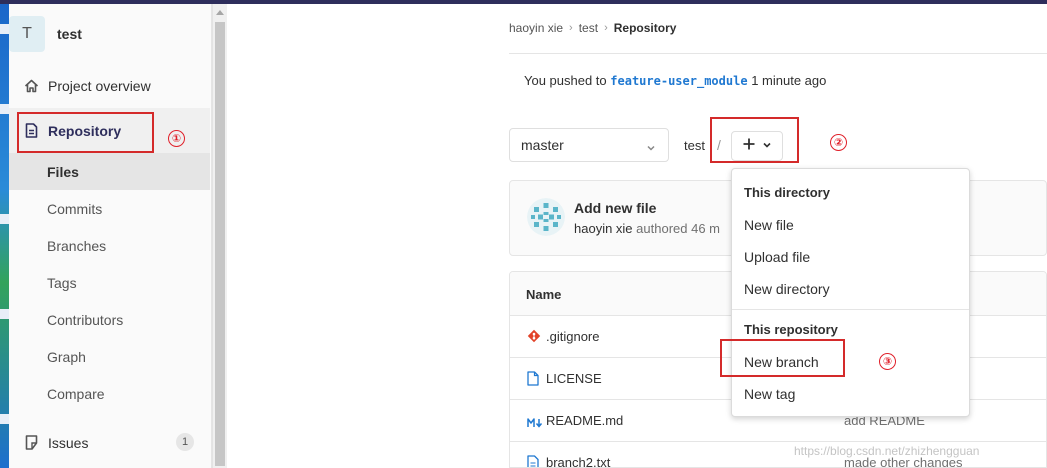 The image size is (1047, 468). I want to click on push-notice-branch-link: feature-user_module, so click(678, 81).